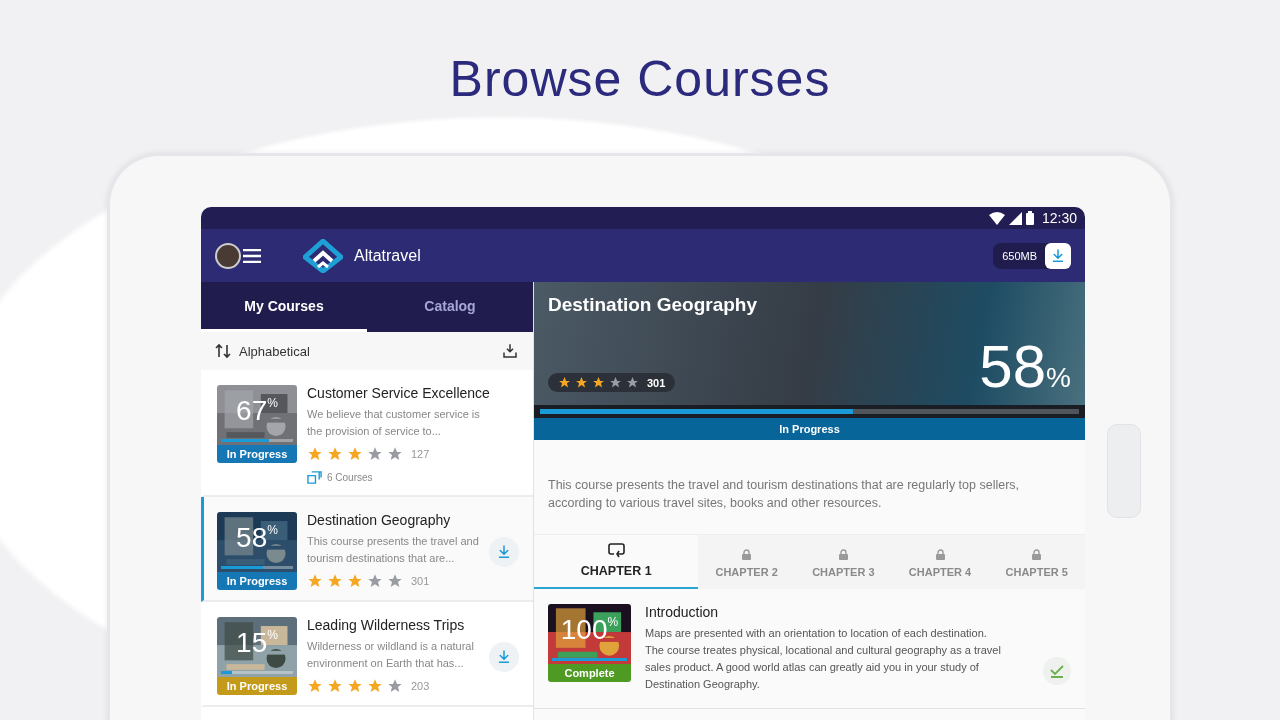  I want to click on percent-sign: %, so click(1058, 377).